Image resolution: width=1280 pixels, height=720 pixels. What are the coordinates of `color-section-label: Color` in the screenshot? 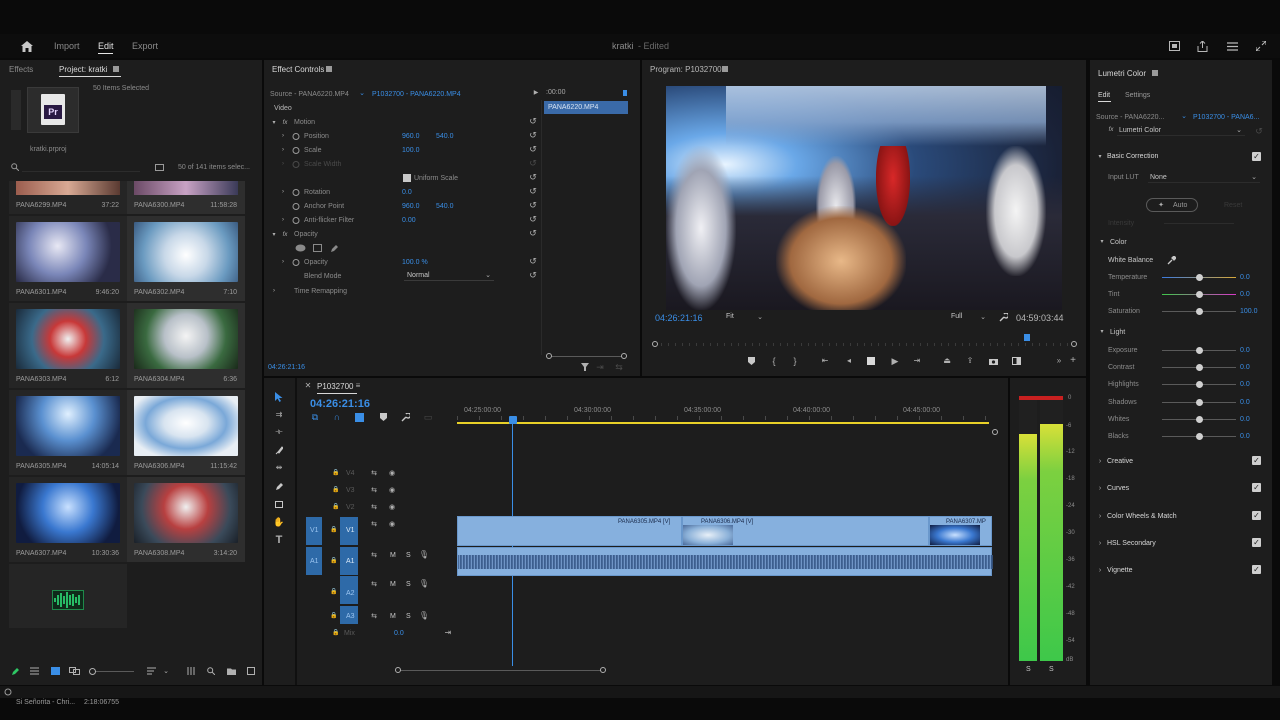 It's located at (1118, 242).